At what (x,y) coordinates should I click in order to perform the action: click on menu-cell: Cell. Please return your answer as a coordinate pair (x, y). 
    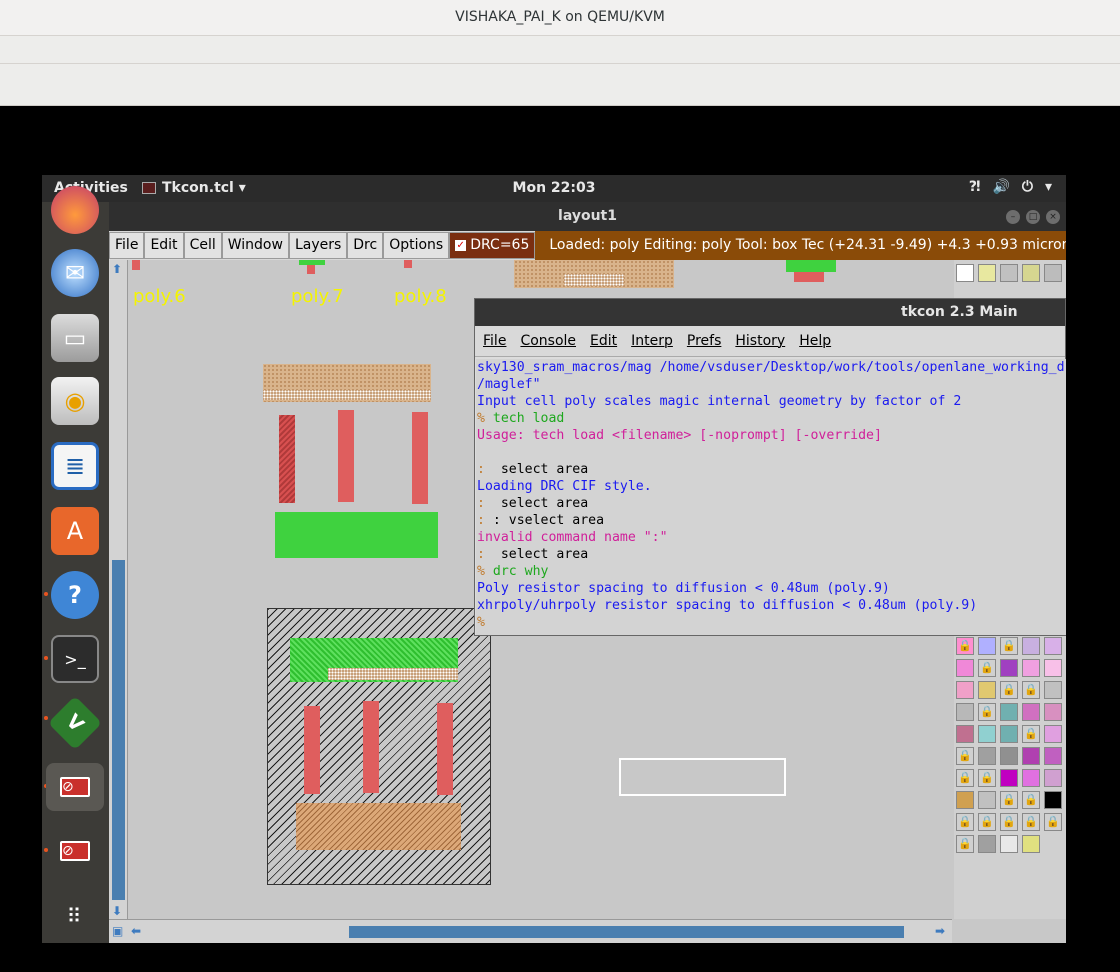
    Looking at the image, I should click on (202, 245).